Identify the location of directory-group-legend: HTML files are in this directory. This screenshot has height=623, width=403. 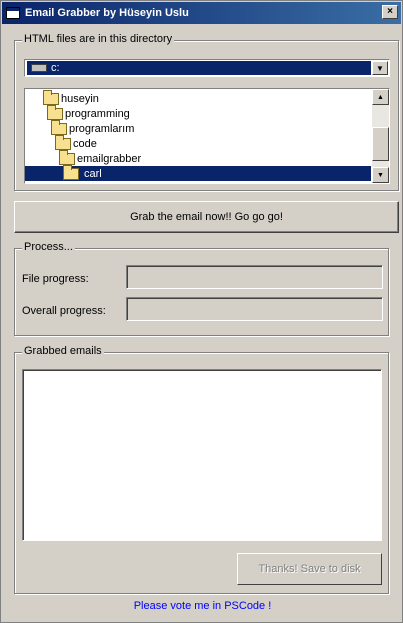
(98, 39).